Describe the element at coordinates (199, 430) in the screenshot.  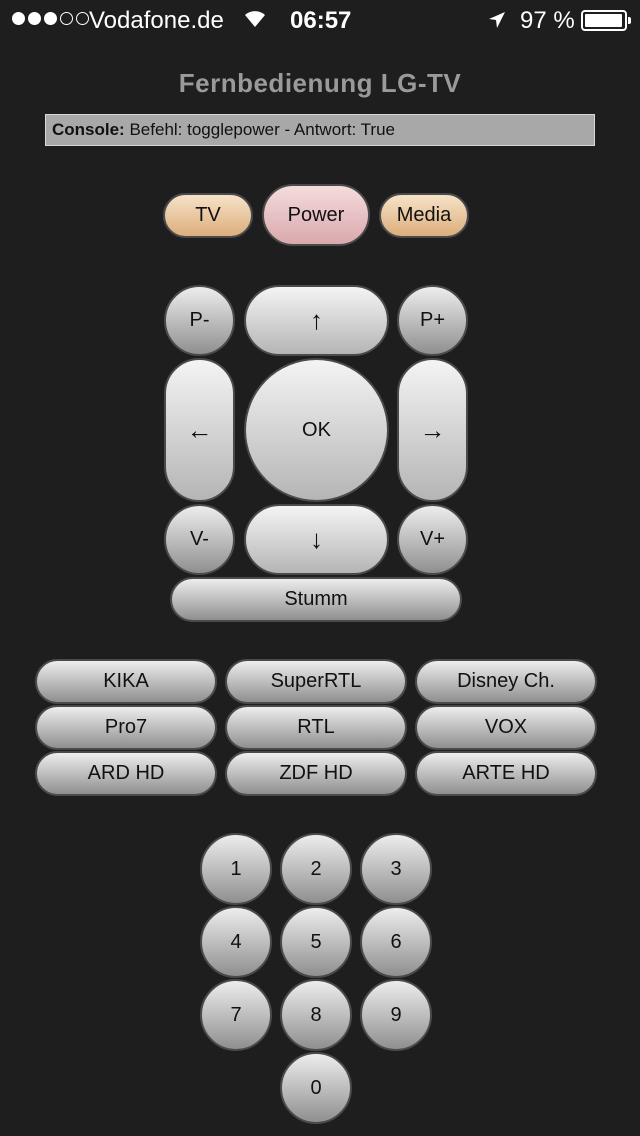
I see `left-arrow-button: ←` at that location.